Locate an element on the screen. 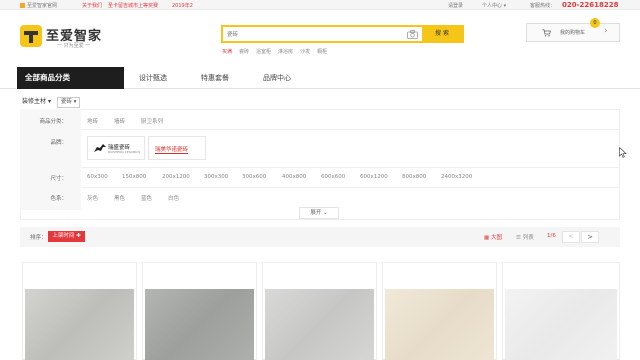  breadcrumb: 装修主材 ▾ 瓷砖 ▾ is located at coordinates (51, 102).